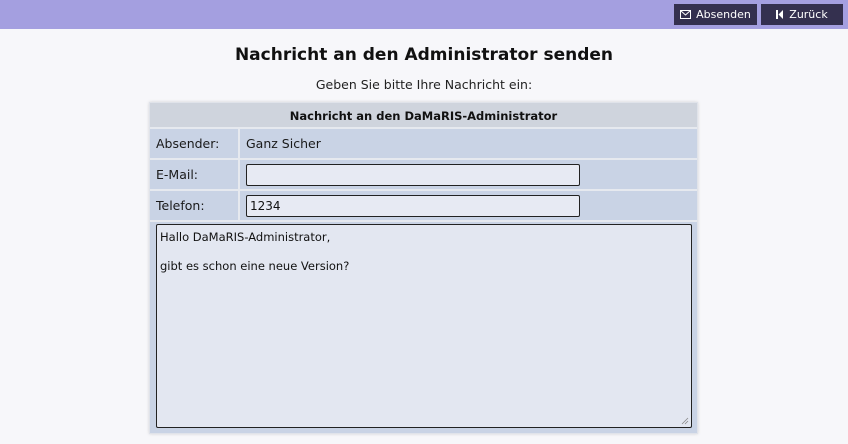  Describe the element at coordinates (424, 14) in the screenshot. I see `top-toolbar: Absenden Zurück` at that location.